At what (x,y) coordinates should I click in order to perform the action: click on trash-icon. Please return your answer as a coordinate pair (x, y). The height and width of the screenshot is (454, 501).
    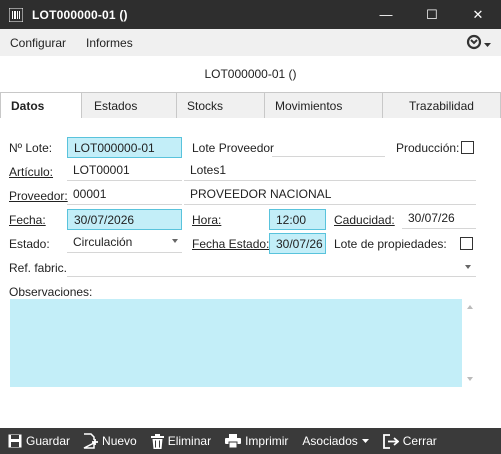
    Looking at the image, I should click on (157, 441).